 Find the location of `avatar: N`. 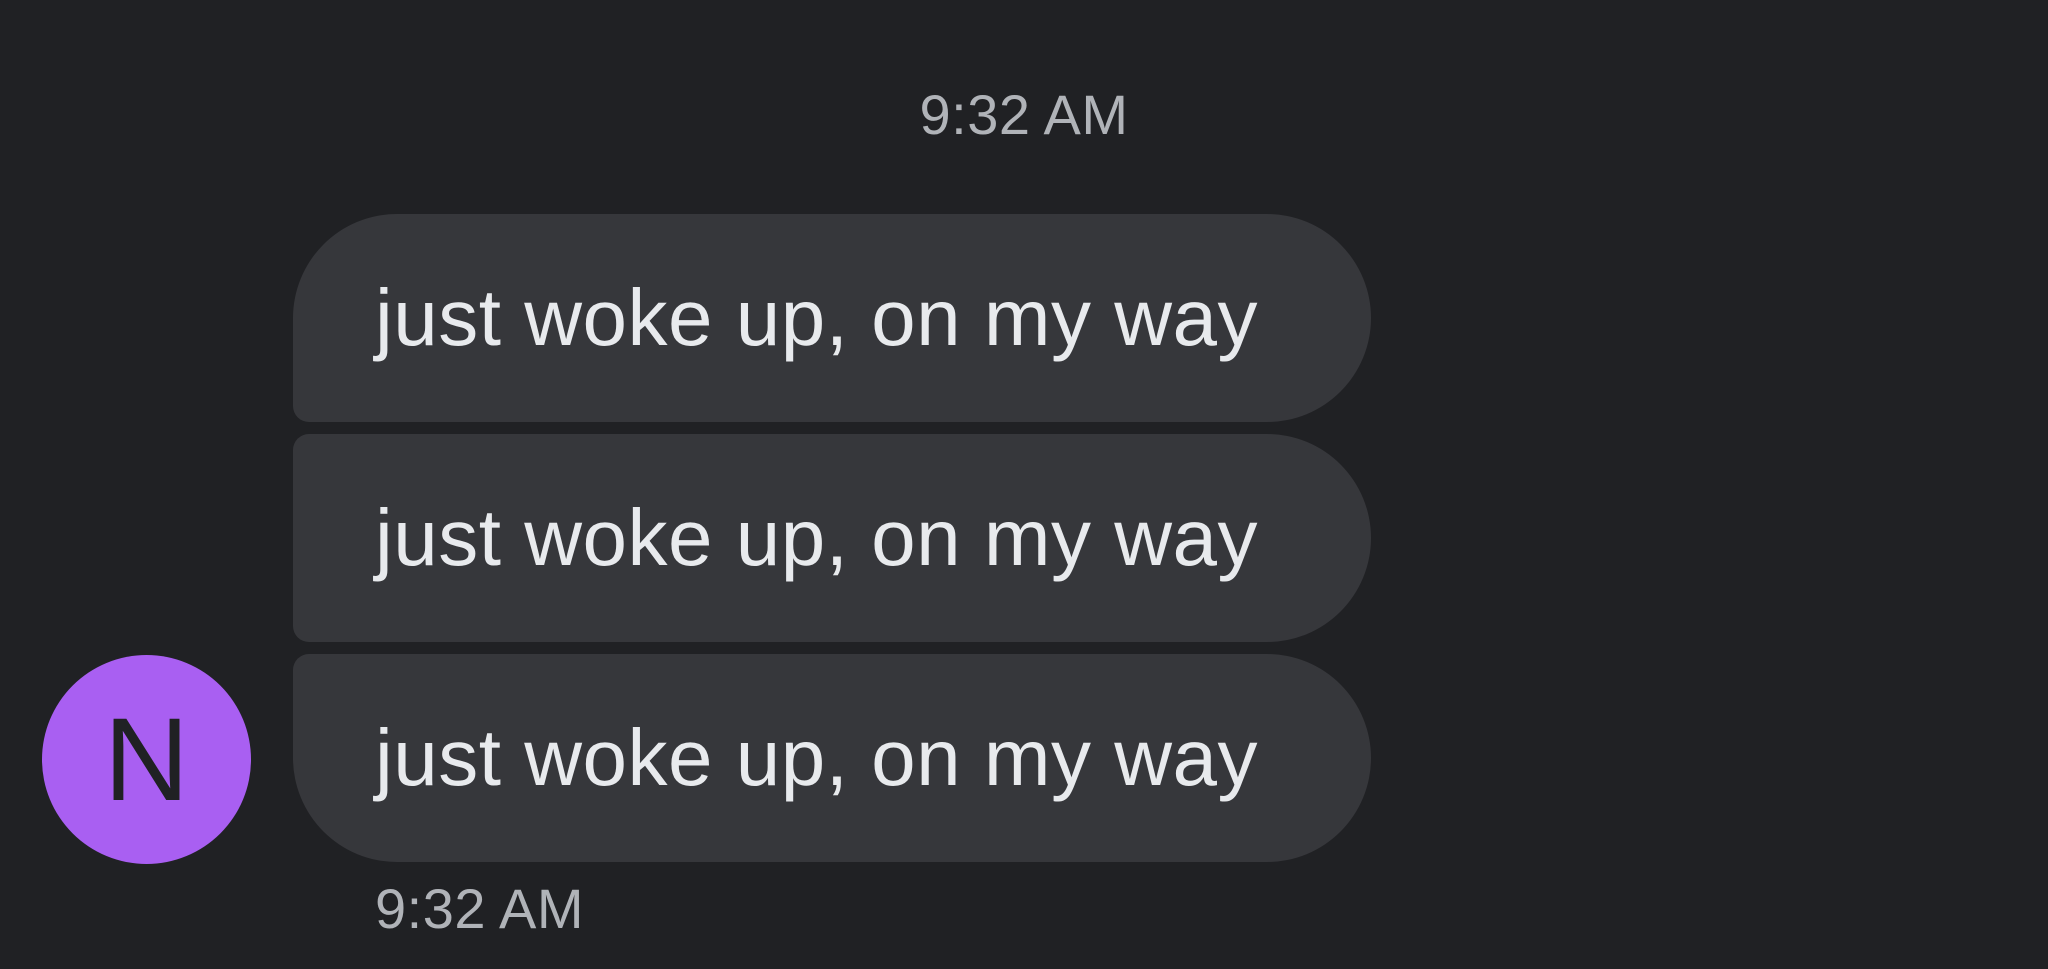

avatar: N is located at coordinates (146, 759).